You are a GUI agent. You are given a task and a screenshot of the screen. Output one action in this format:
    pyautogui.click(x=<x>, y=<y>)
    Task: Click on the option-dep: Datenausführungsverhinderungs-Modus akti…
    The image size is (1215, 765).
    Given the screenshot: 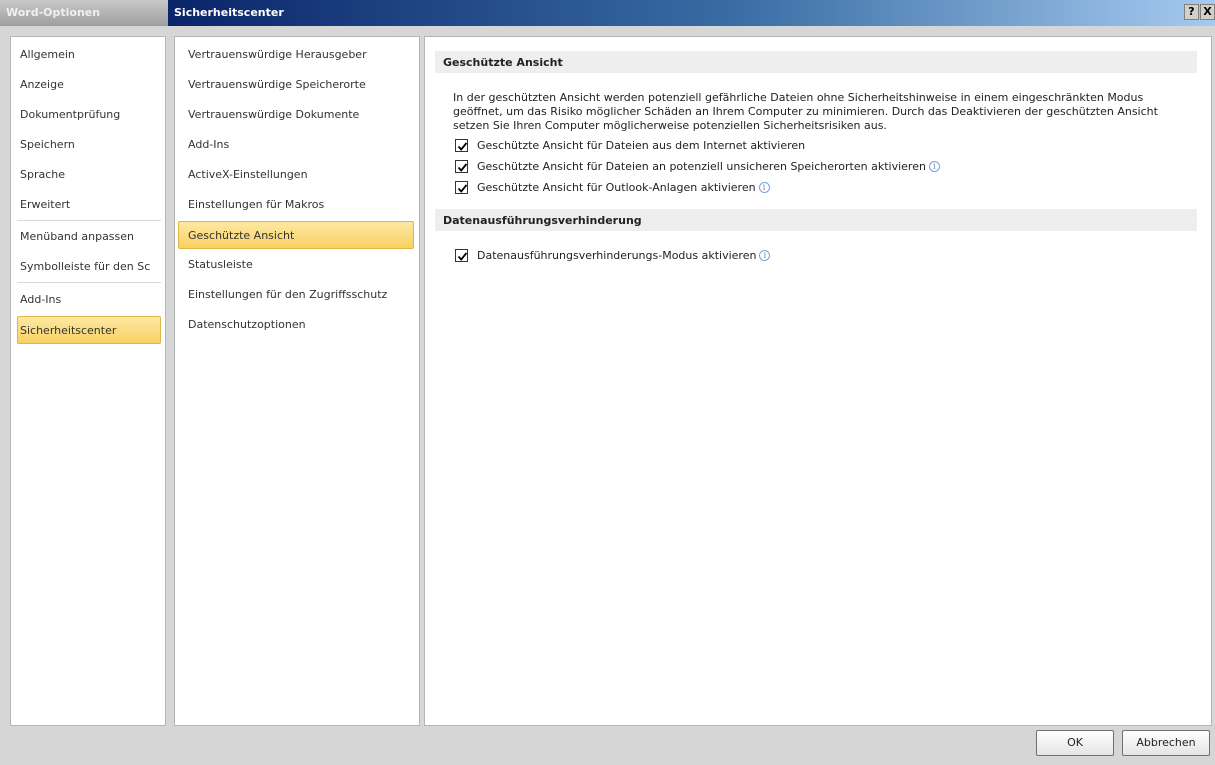 What is the action you would take?
    pyautogui.click(x=613, y=255)
    